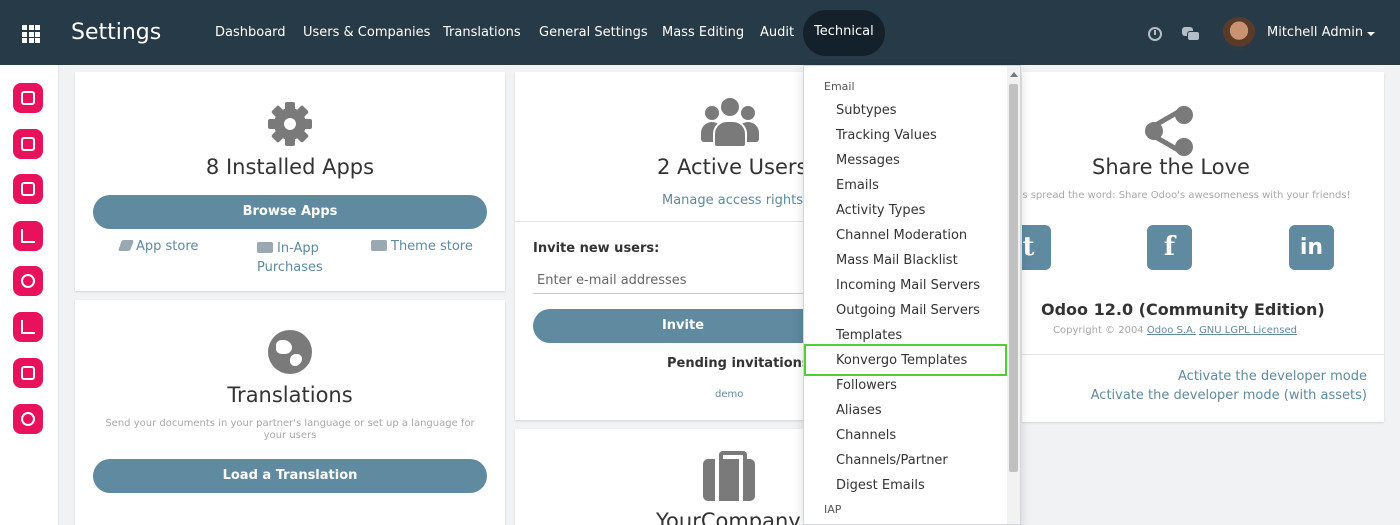  I want to click on dropdown-header-email: Email, so click(839, 86).